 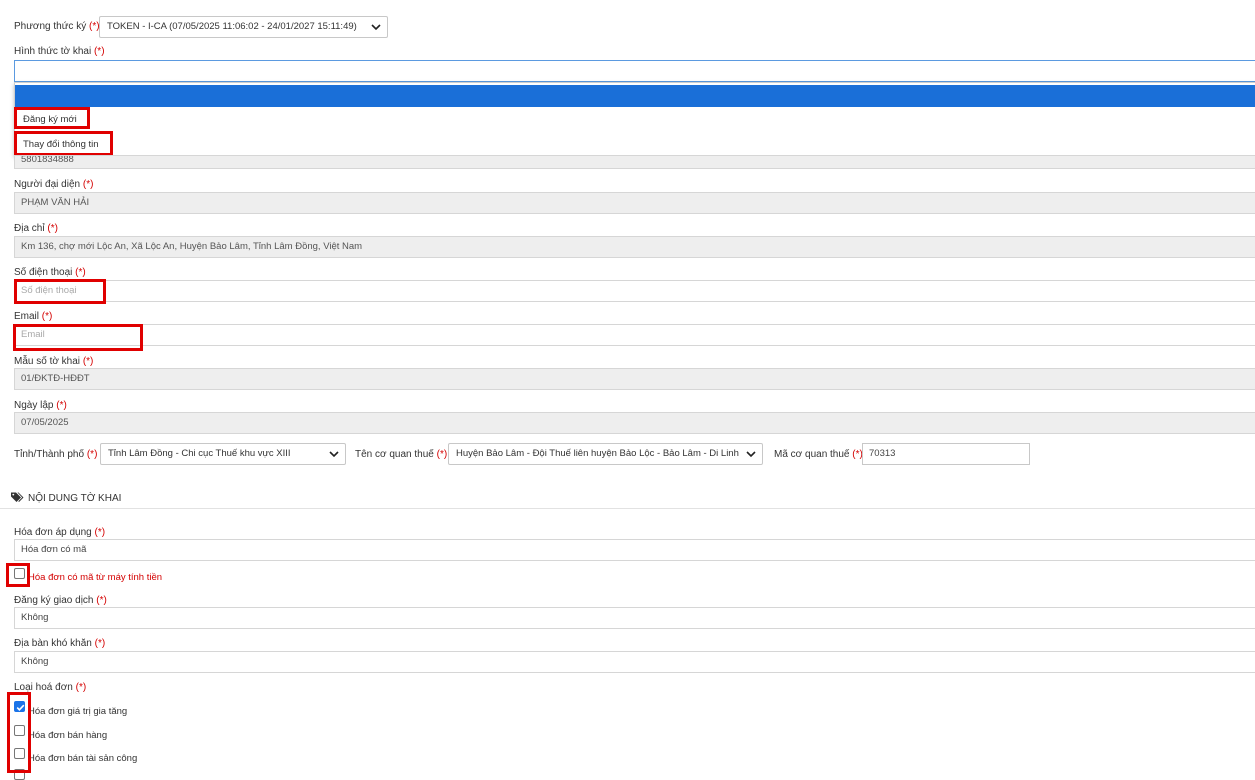 What do you see at coordinates (54, 184) in the screenshot?
I see `representative-label: Người đại diện (*)` at bounding box center [54, 184].